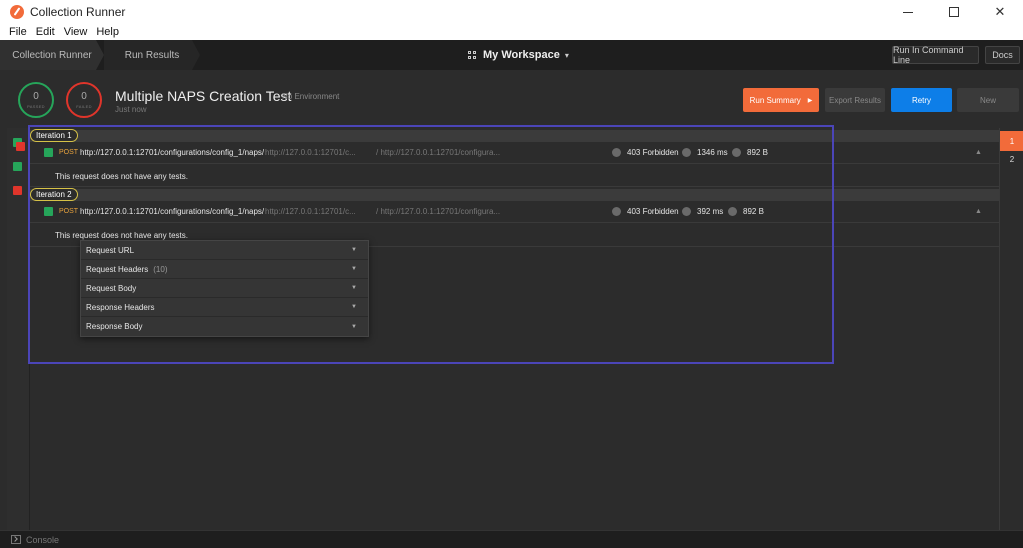 This screenshot has width=1023, height=548. Describe the element at coordinates (224, 307) in the screenshot. I see `response-headers-section: Response Headers ▼` at that location.